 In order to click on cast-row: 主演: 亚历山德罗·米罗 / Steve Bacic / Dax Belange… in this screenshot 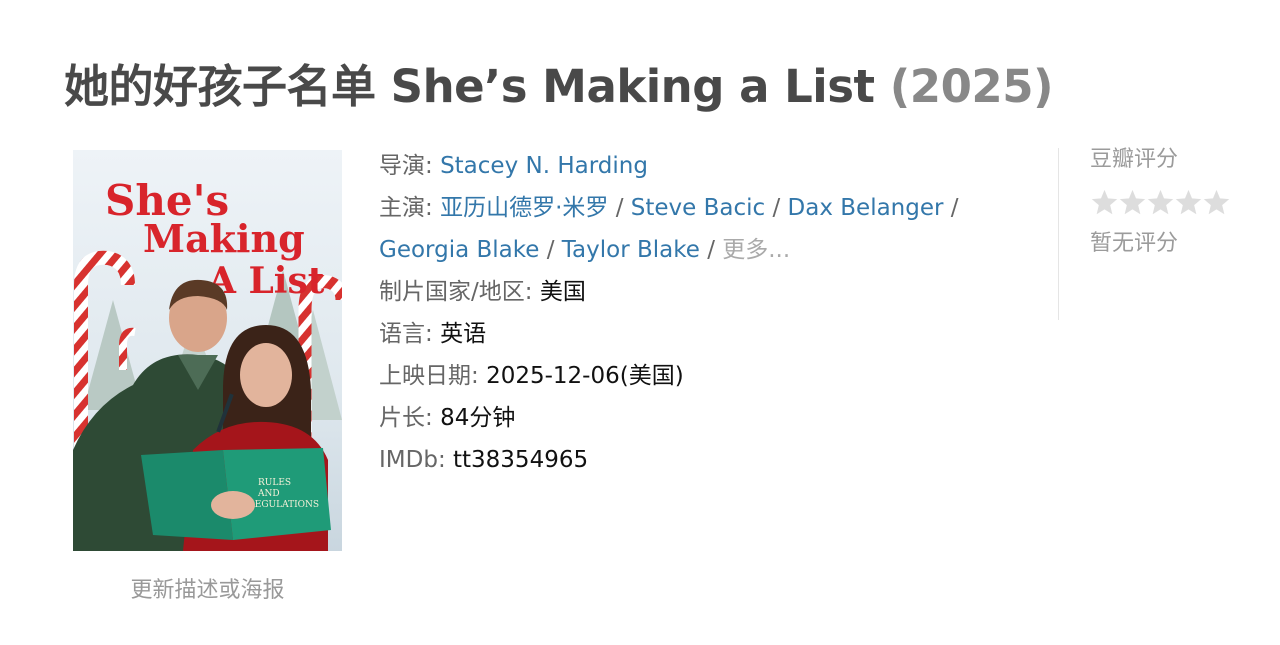, I will do `click(709, 208)`.